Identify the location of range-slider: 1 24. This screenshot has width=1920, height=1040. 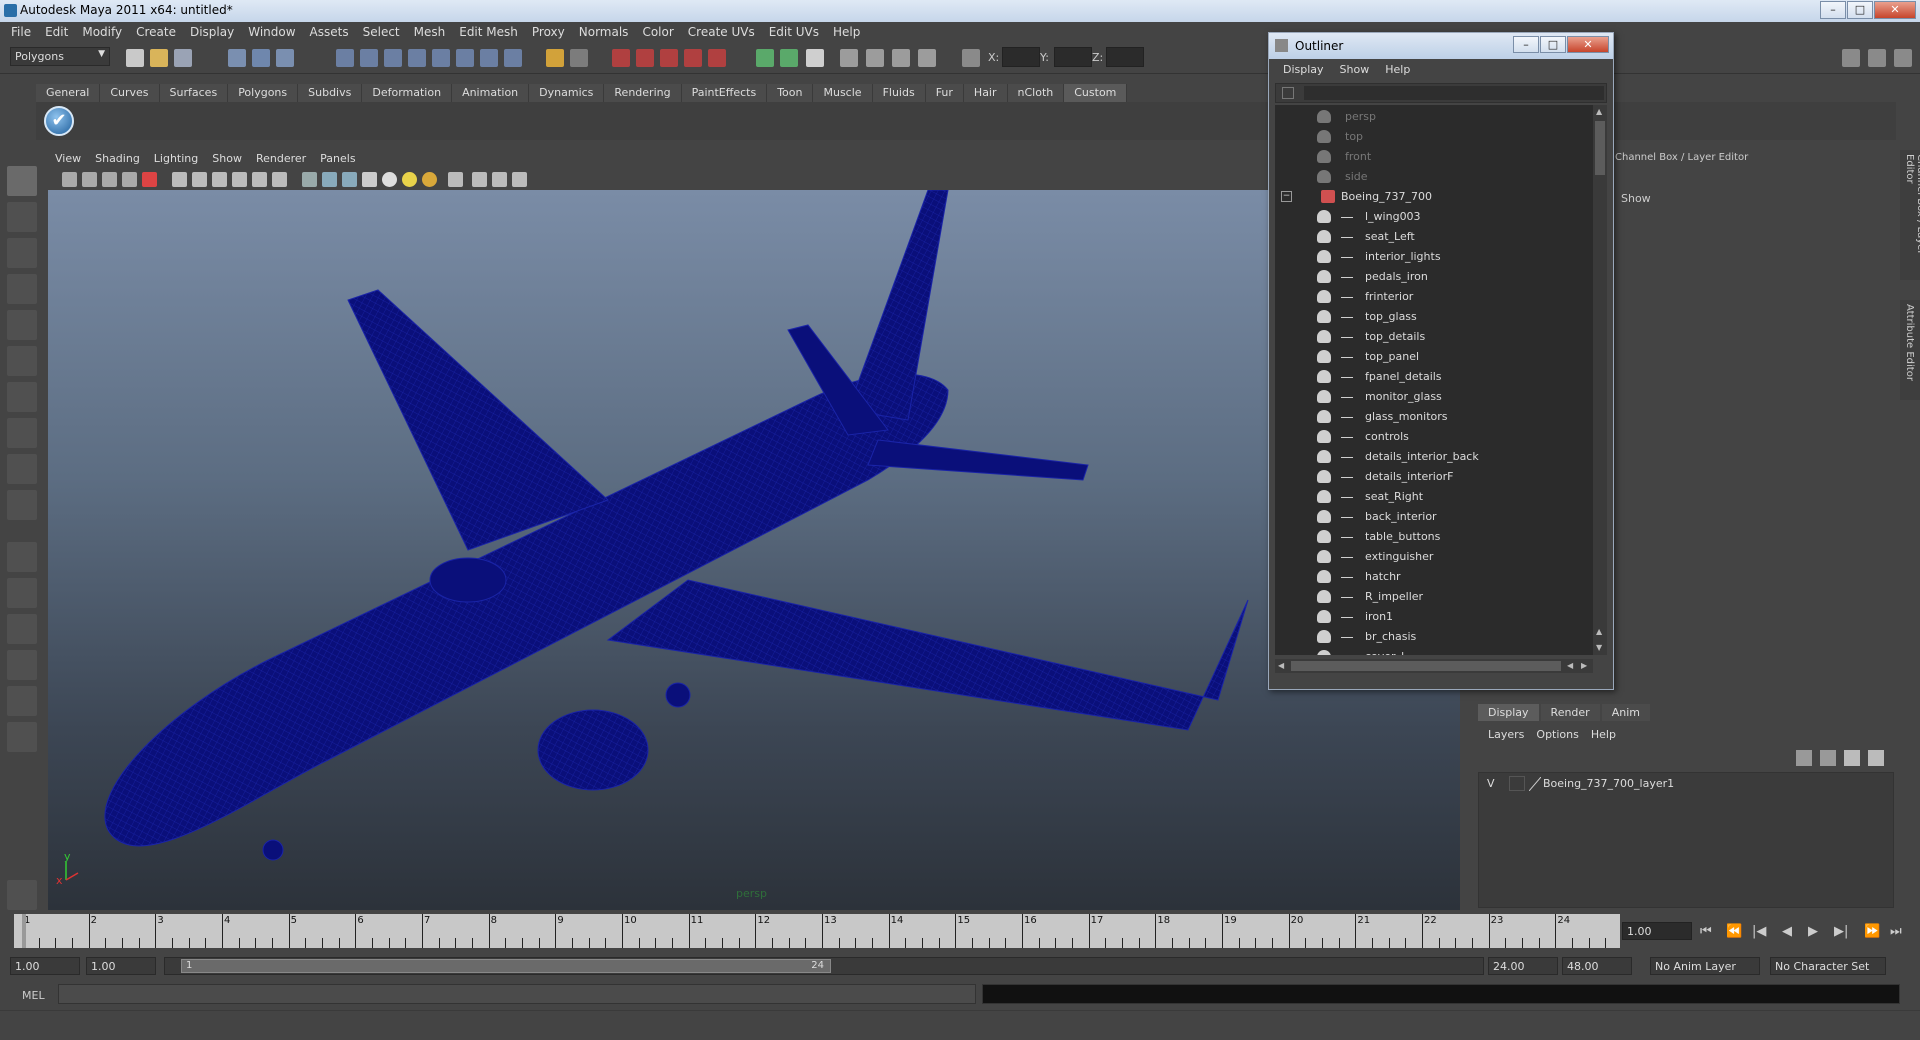
(824, 966).